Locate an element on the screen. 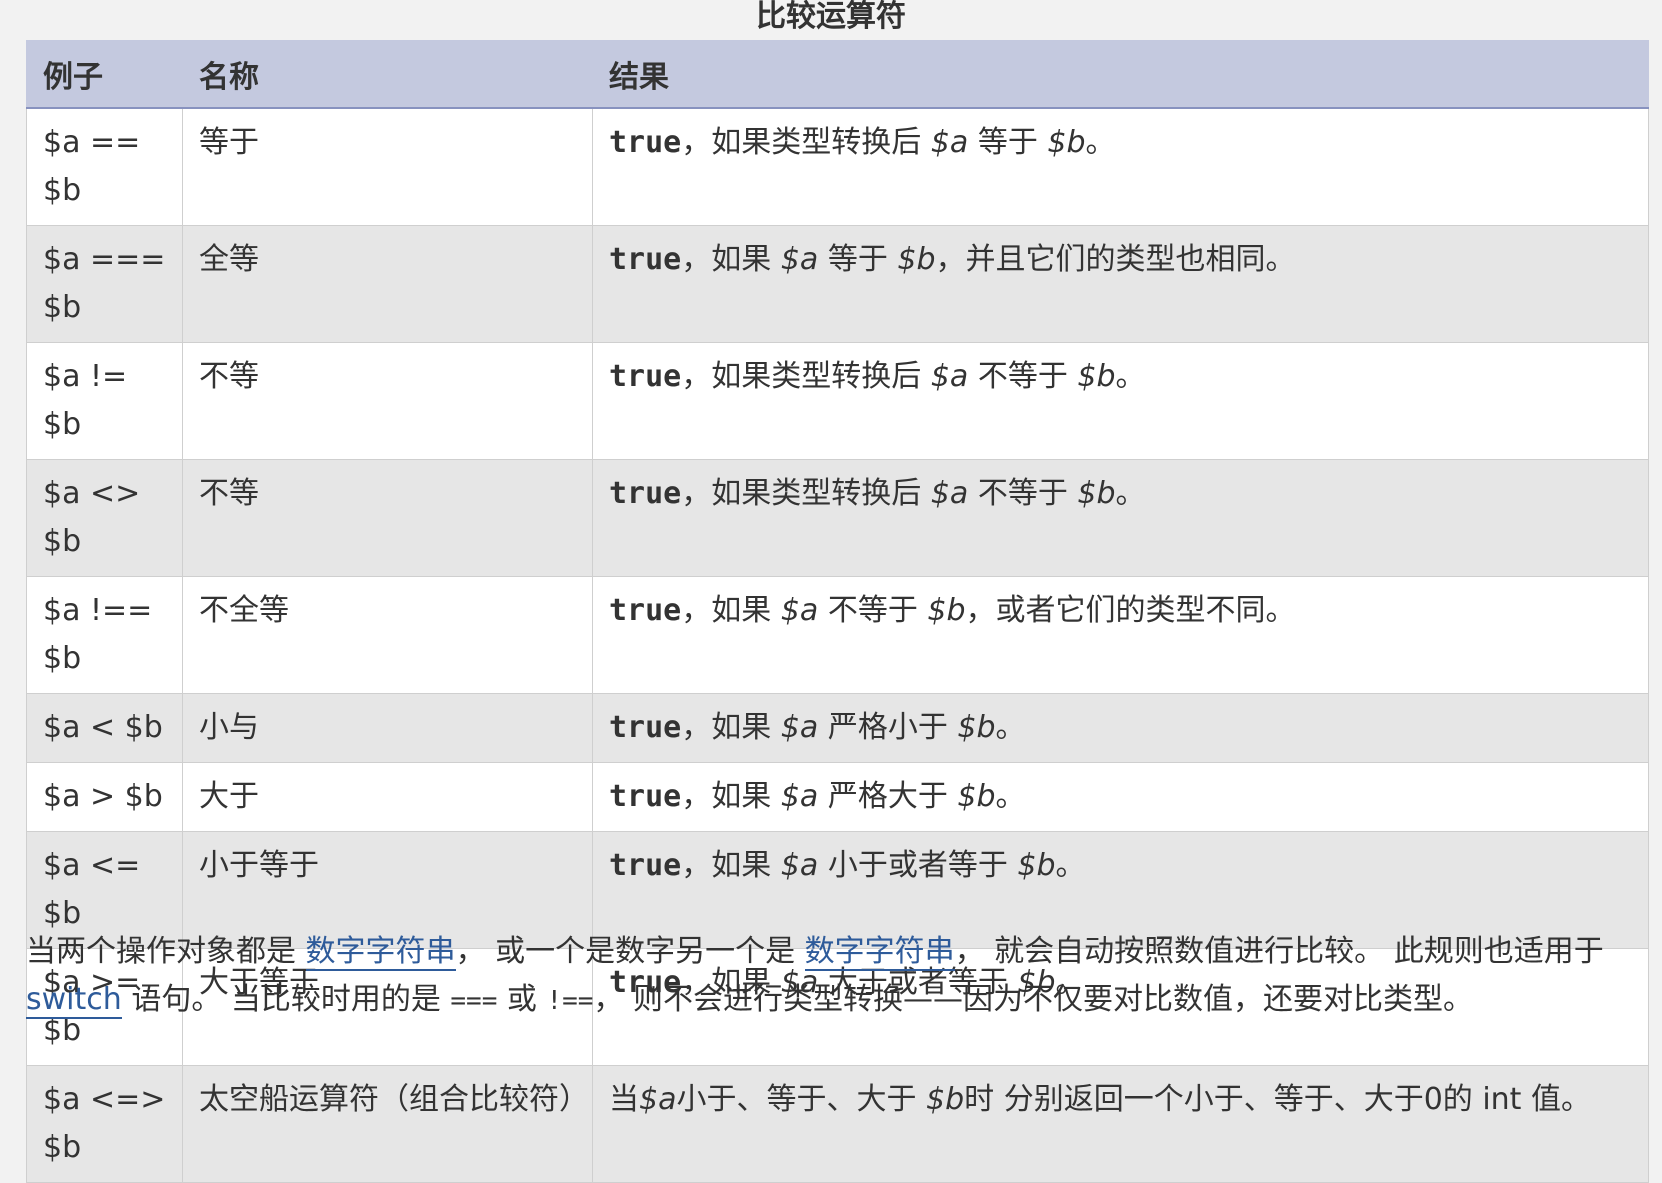  result-text: 小于或者等于 is located at coordinates (918, 865).